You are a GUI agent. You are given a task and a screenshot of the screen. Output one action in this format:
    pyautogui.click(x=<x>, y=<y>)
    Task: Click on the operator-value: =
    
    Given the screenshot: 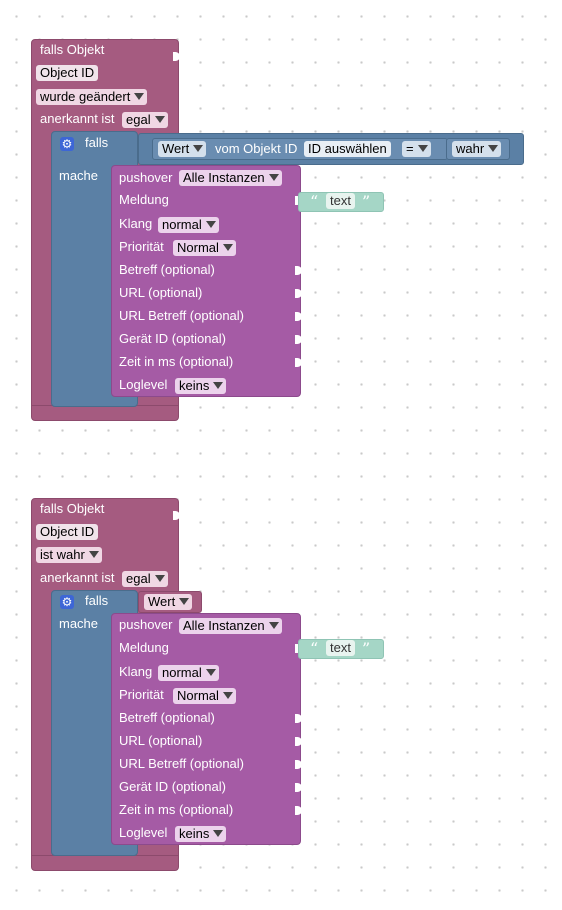 What is the action you would take?
    pyautogui.click(x=410, y=148)
    